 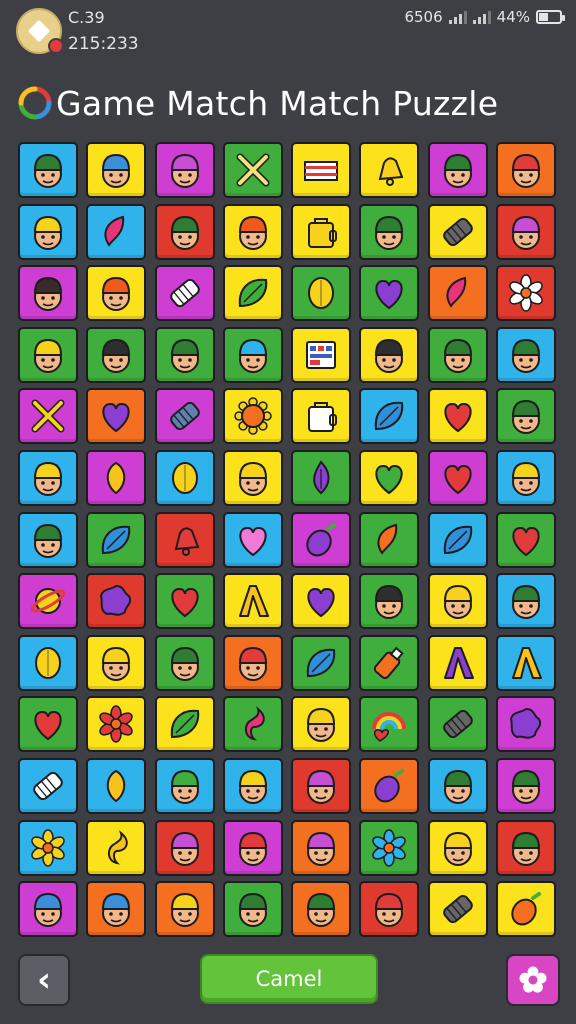 I want to click on tile-r7-c6, so click(x=389, y=539).